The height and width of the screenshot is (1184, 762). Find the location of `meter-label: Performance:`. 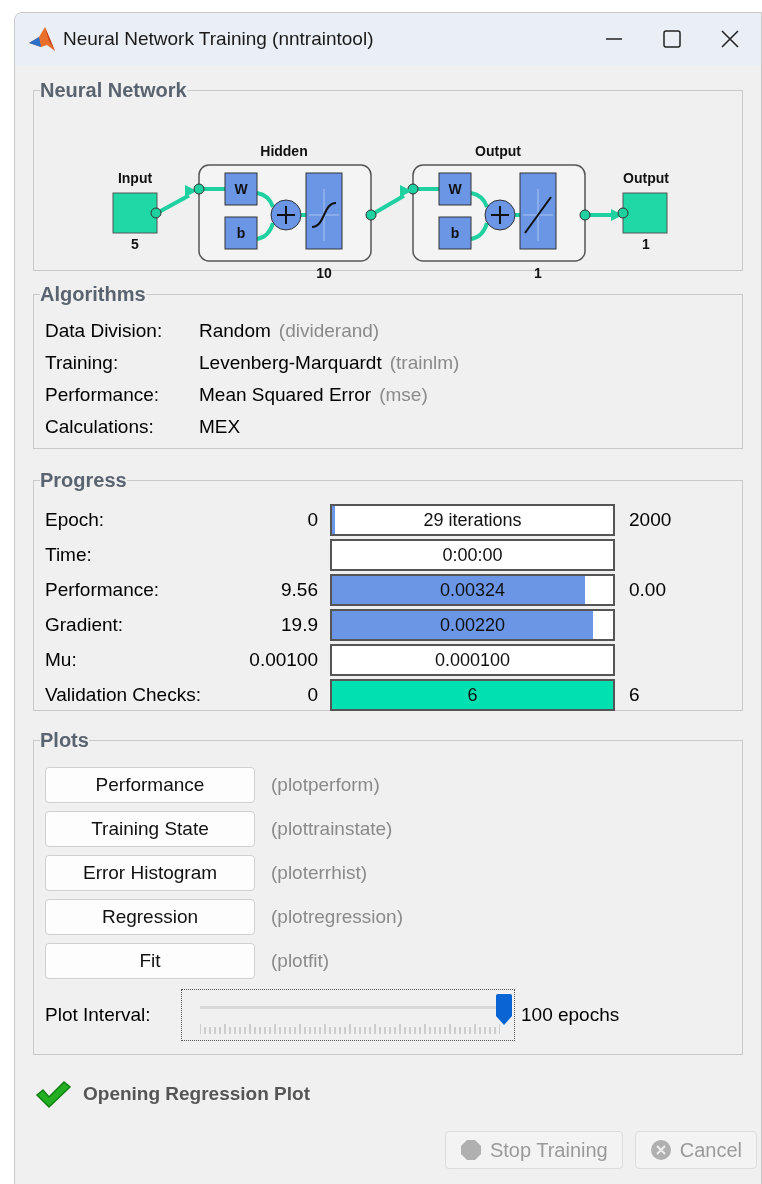

meter-label: Performance: is located at coordinates (103, 589).